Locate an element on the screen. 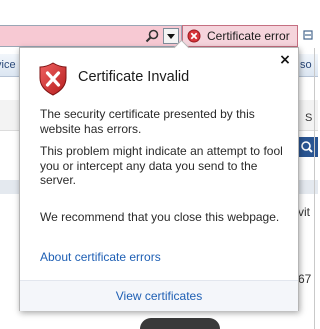 This screenshot has width=320, height=329. search-icon is located at coordinates (152, 36).